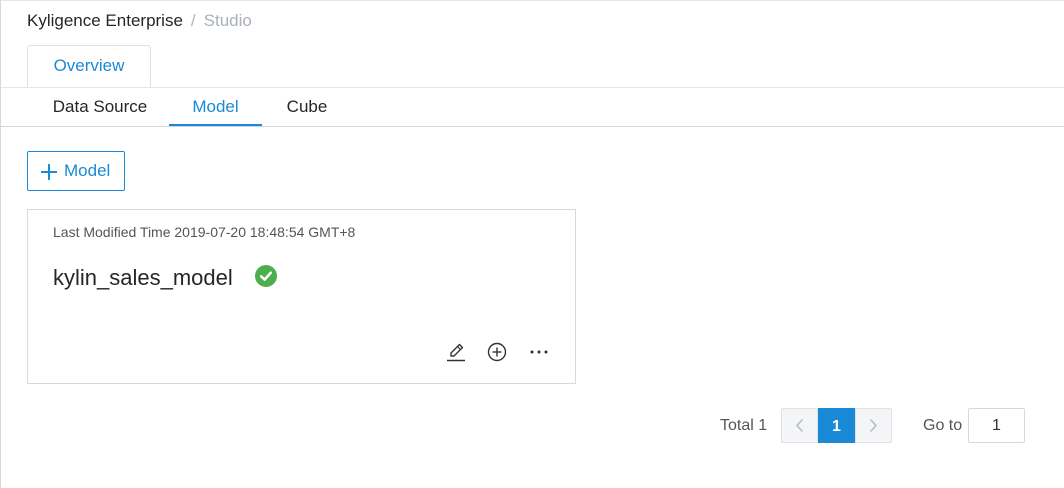  What do you see at coordinates (539, 352) in the screenshot?
I see `more-icon` at bounding box center [539, 352].